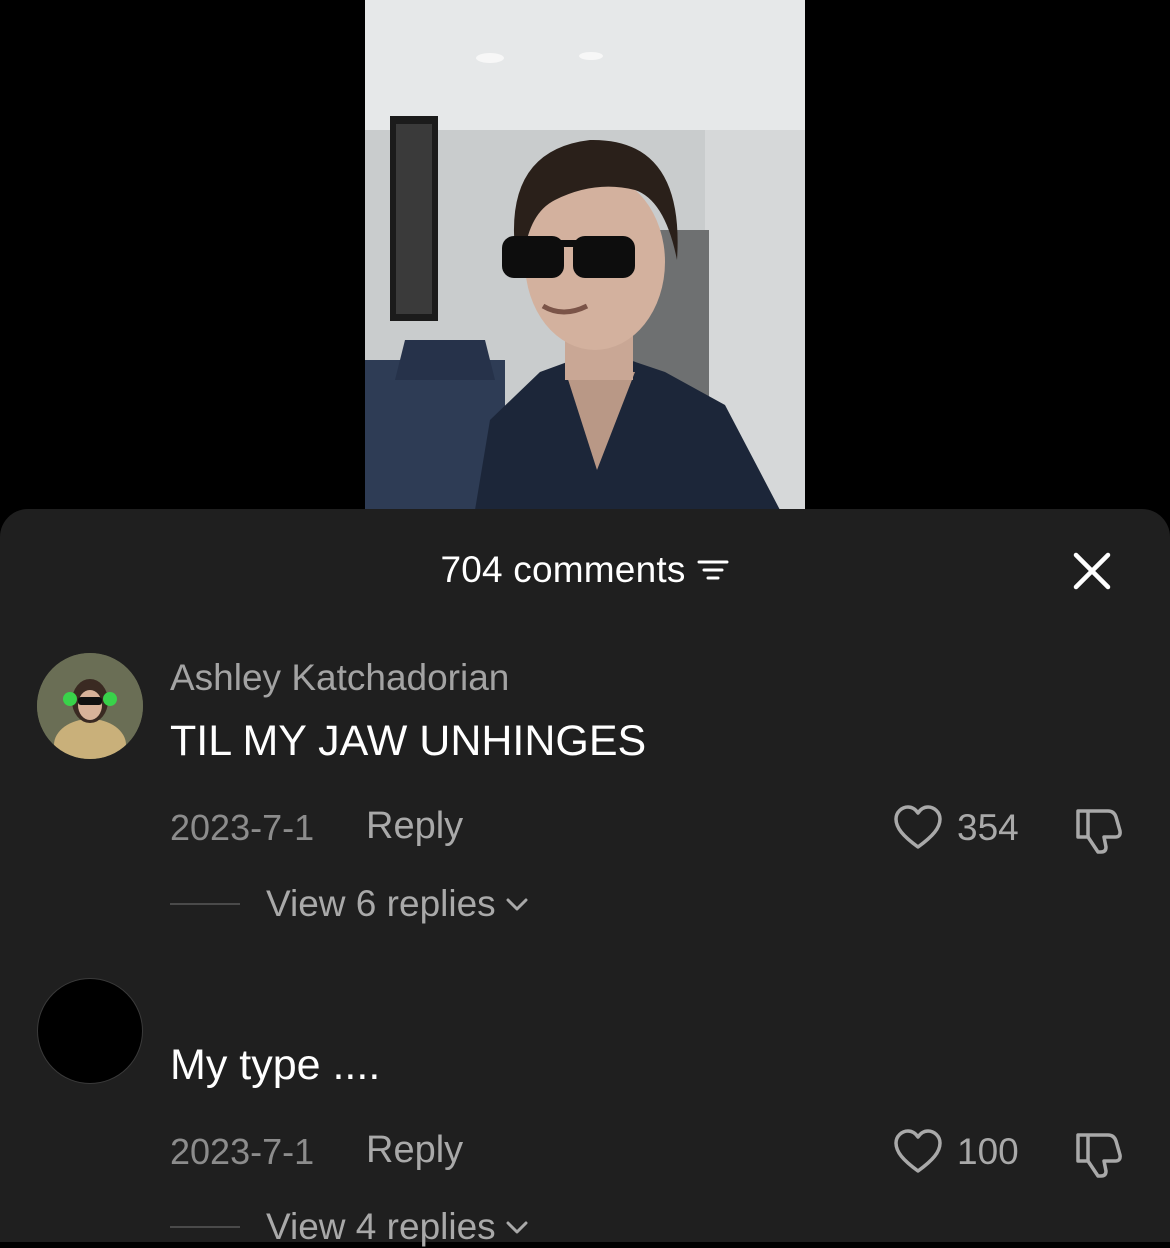  I want to click on avatar-image, so click(90, 706).